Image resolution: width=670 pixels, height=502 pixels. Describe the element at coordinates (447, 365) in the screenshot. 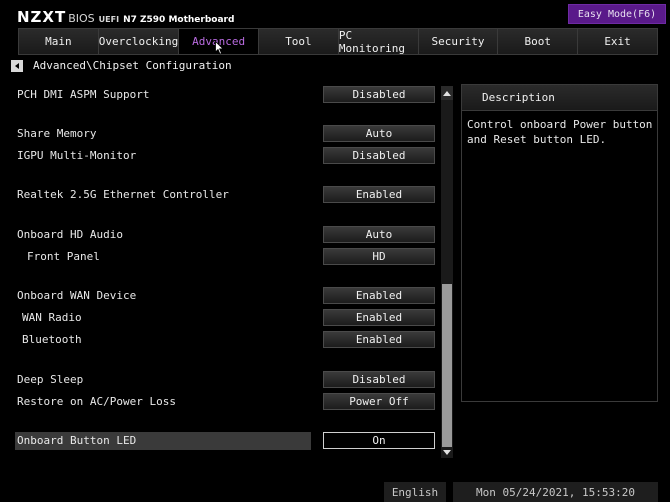

I see `scrollbar-thumb` at that location.